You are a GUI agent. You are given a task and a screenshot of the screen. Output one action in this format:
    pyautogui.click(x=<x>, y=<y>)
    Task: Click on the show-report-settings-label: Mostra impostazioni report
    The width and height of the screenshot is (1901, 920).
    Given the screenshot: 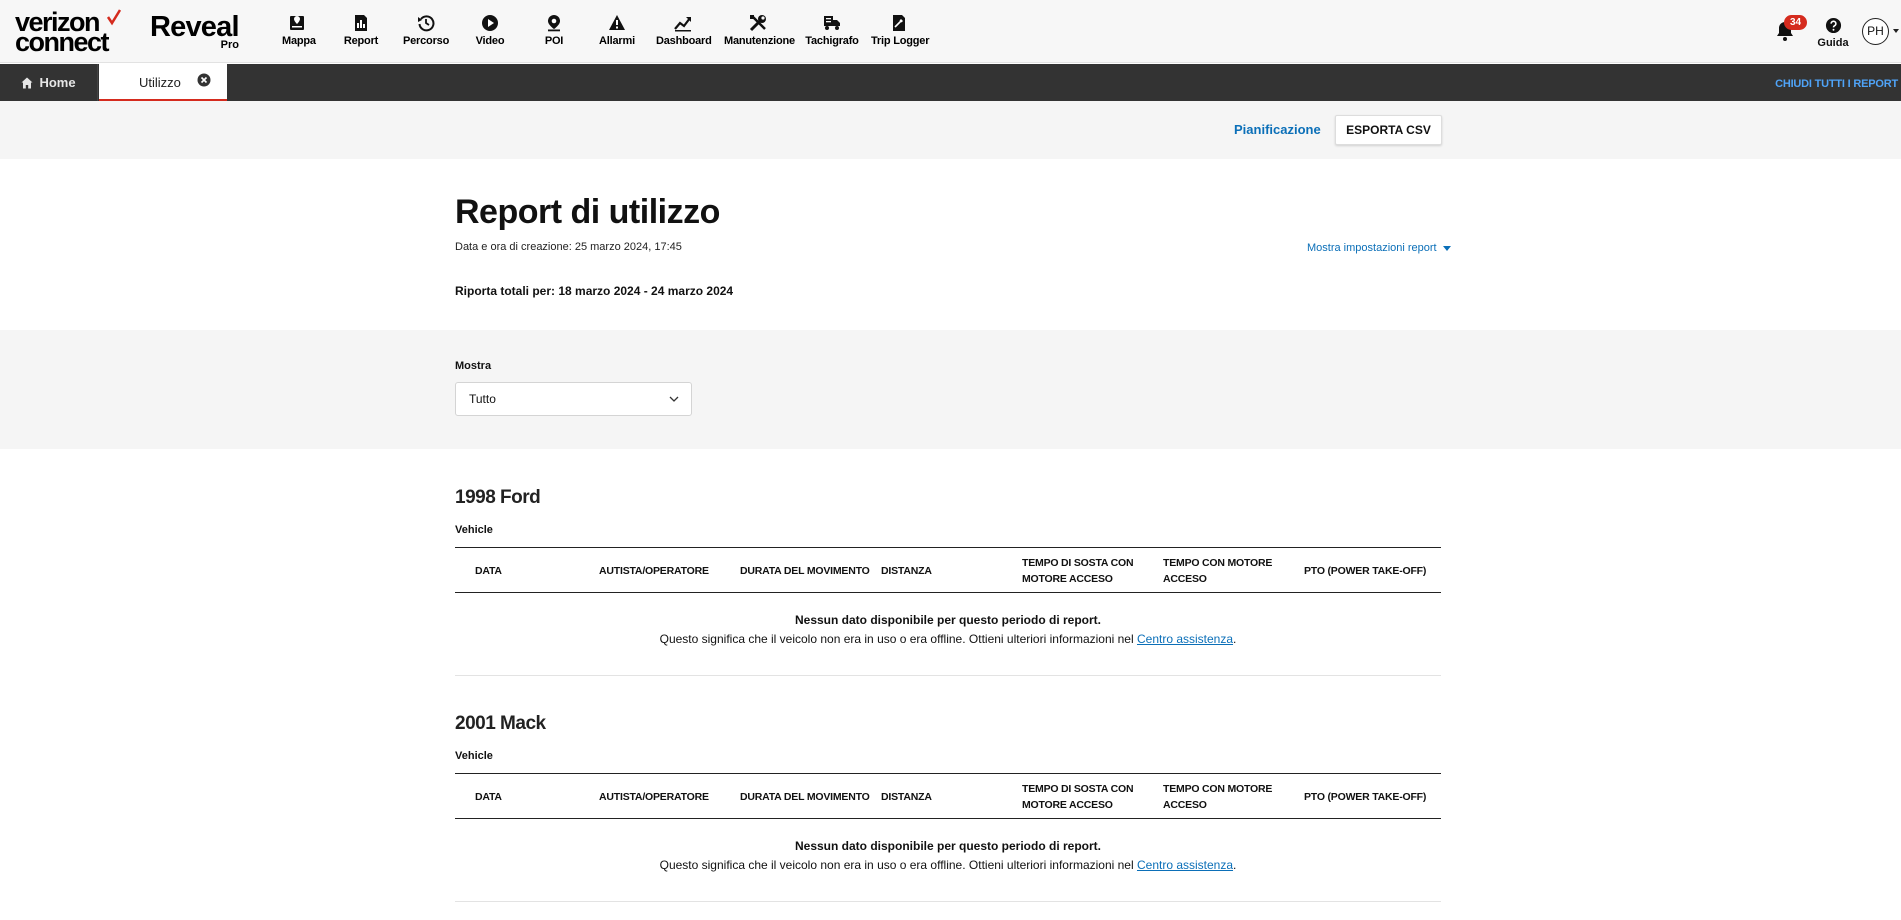 What is the action you would take?
    pyautogui.click(x=1372, y=248)
    